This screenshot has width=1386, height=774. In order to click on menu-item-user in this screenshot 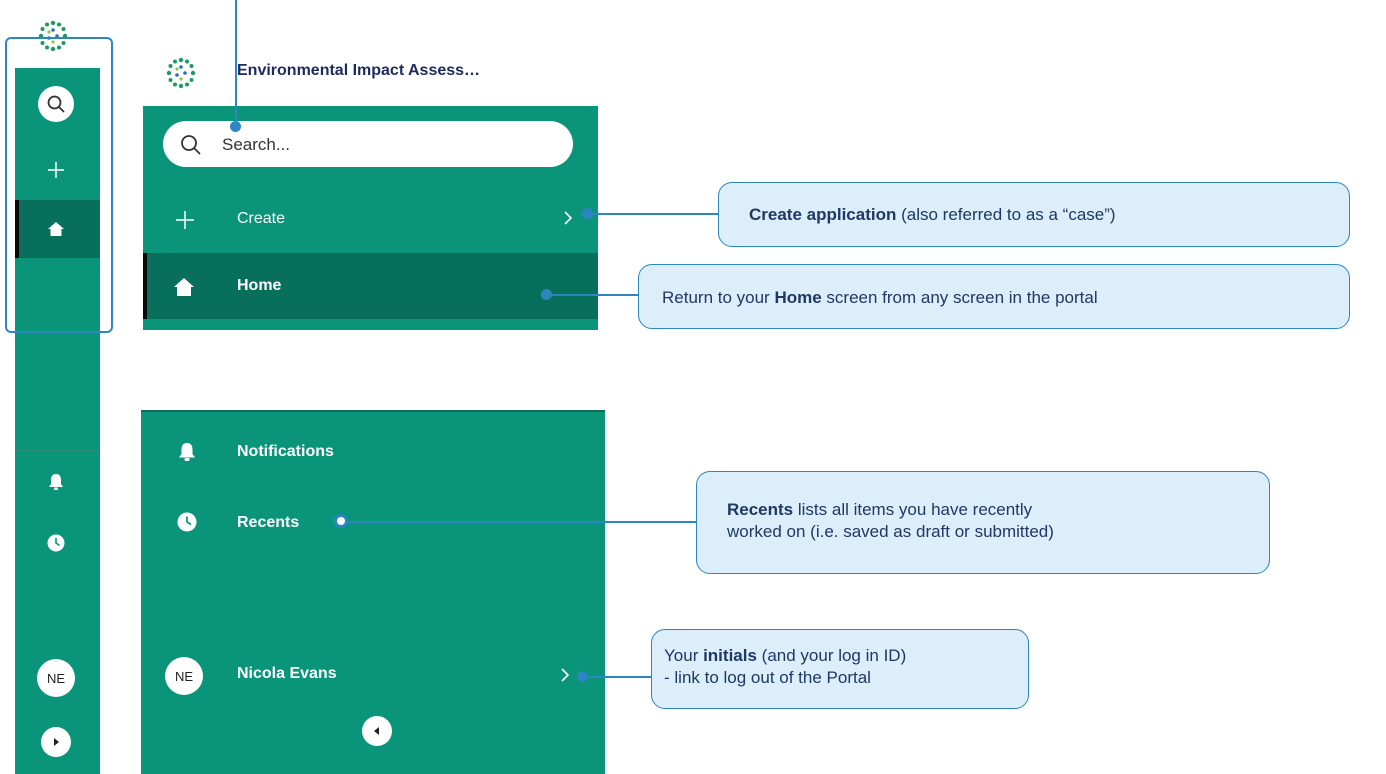, I will do `click(370, 677)`.